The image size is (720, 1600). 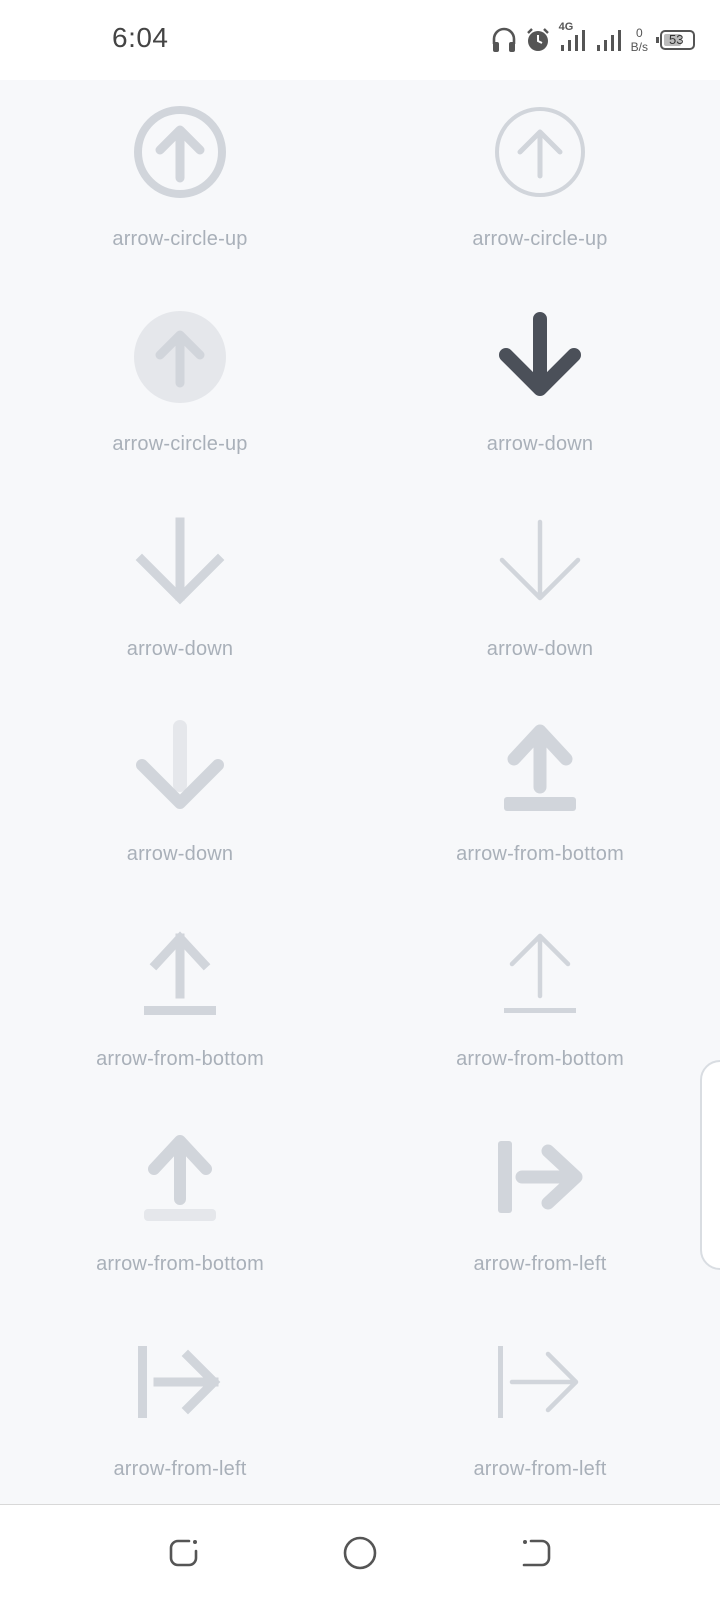 What do you see at coordinates (140, 37) in the screenshot?
I see `status-time: 6:04` at bounding box center [140, 37].